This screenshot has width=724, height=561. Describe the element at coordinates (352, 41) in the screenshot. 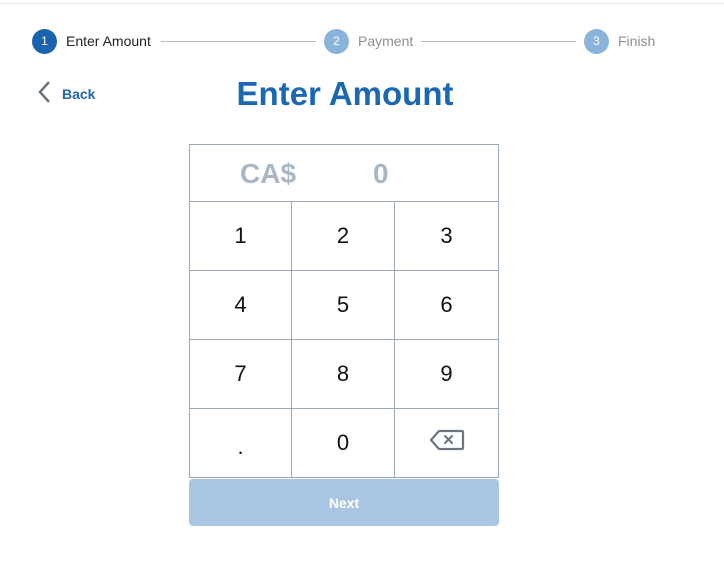

I see `progress-stepper: 1 Enter Amount 2 Payment 3 Finish` at that location.